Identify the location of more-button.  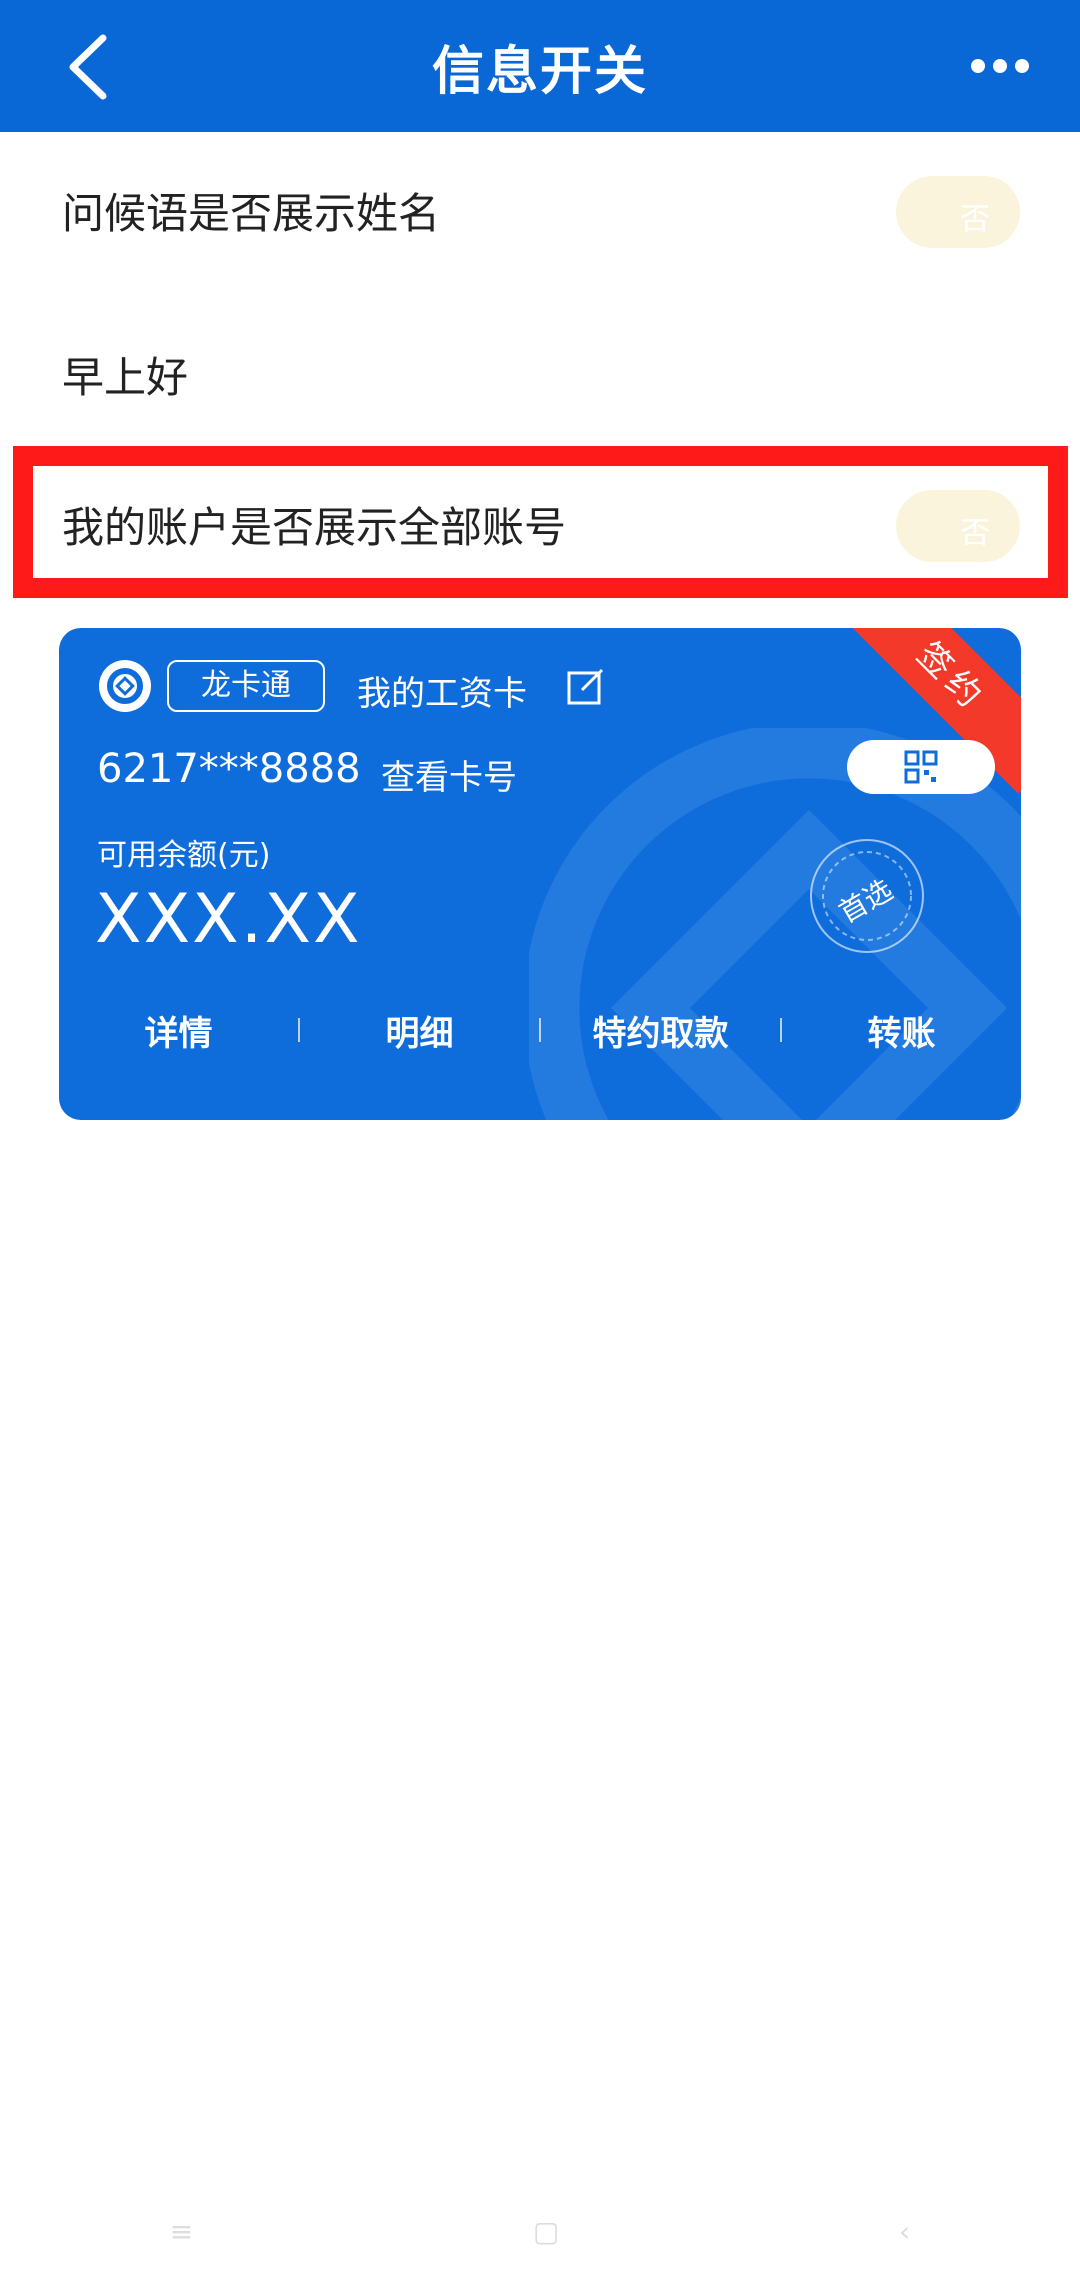
(1000, 66).